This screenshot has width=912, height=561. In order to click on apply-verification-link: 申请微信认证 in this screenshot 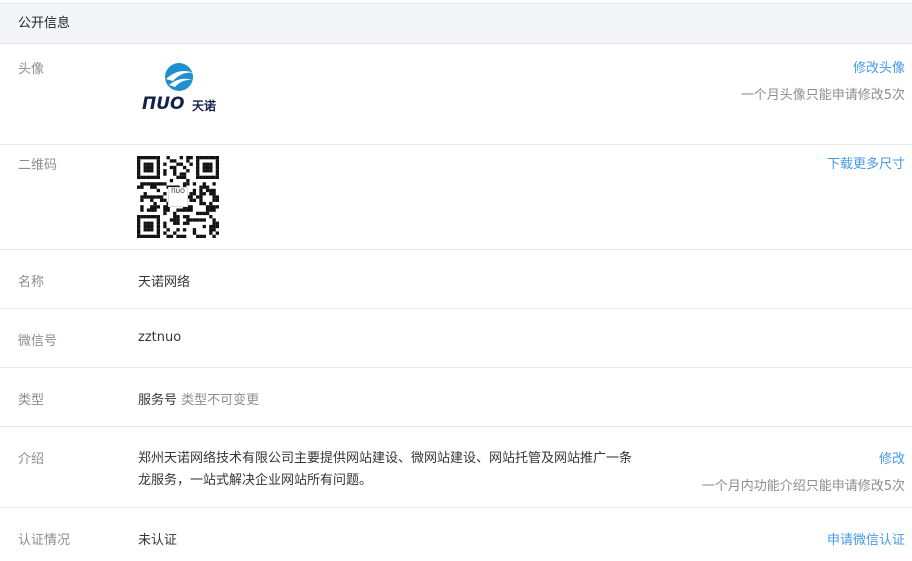, I will do `click(866, 538)`.